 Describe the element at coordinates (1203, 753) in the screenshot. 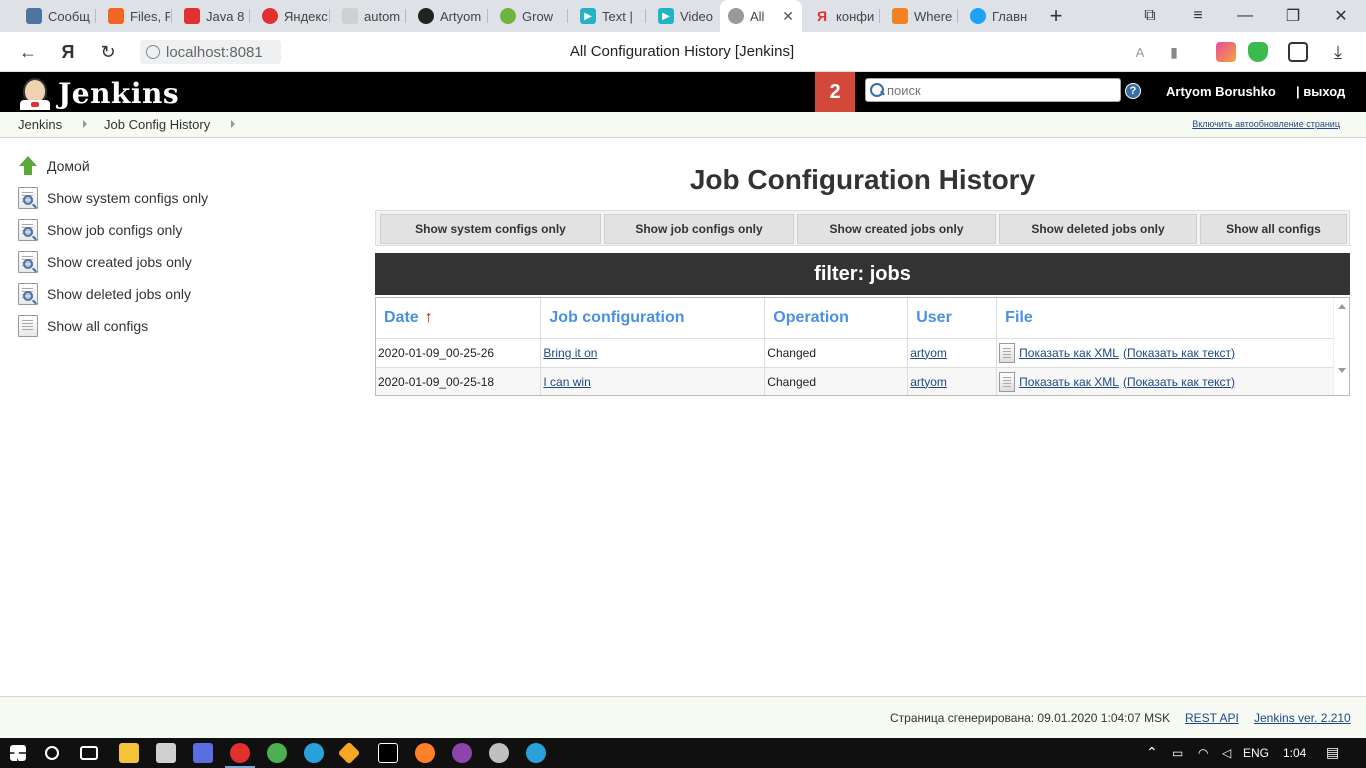

I see `wifi-icon: ◠` at that location.